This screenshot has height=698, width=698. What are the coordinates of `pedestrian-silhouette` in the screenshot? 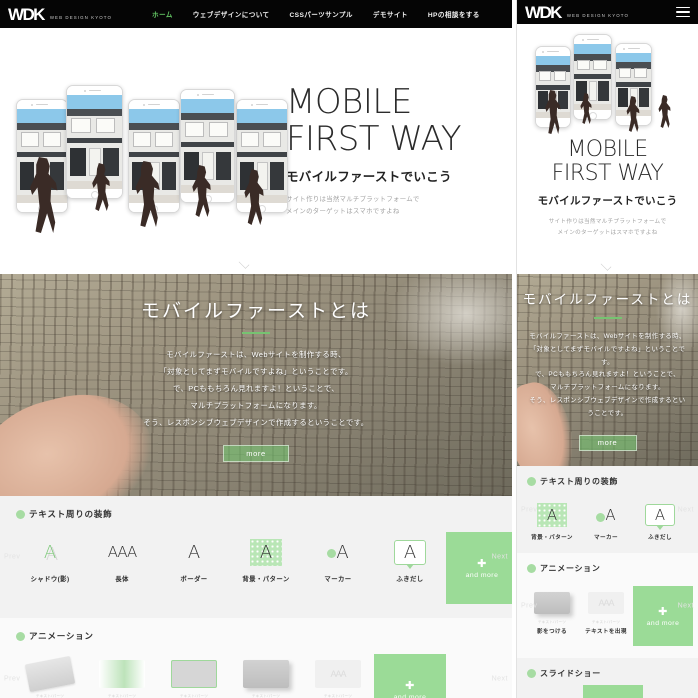 It's located at (664, 111).